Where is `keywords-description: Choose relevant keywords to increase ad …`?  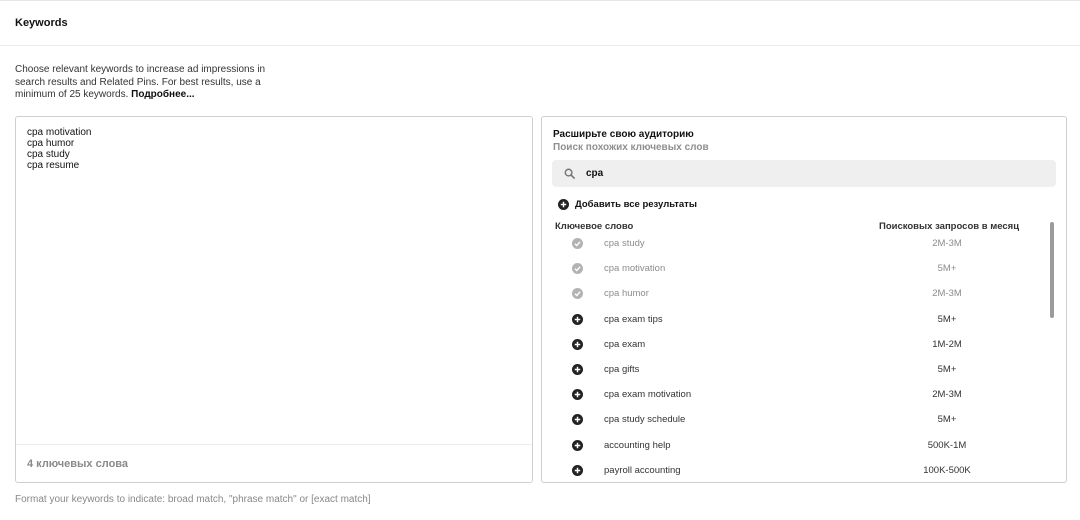
keywords-description: Choose relevant keywords to increase ad … is located at coordinates (150, 83).